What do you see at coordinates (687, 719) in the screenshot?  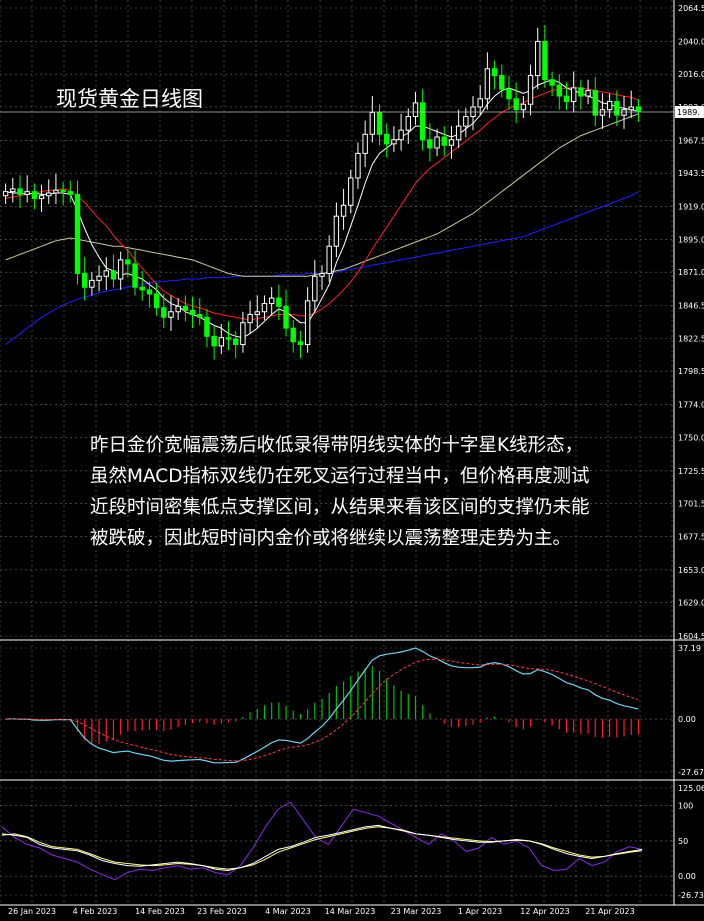 I see `macd-tick-1: 0.00` at bounding box center [687, 719].